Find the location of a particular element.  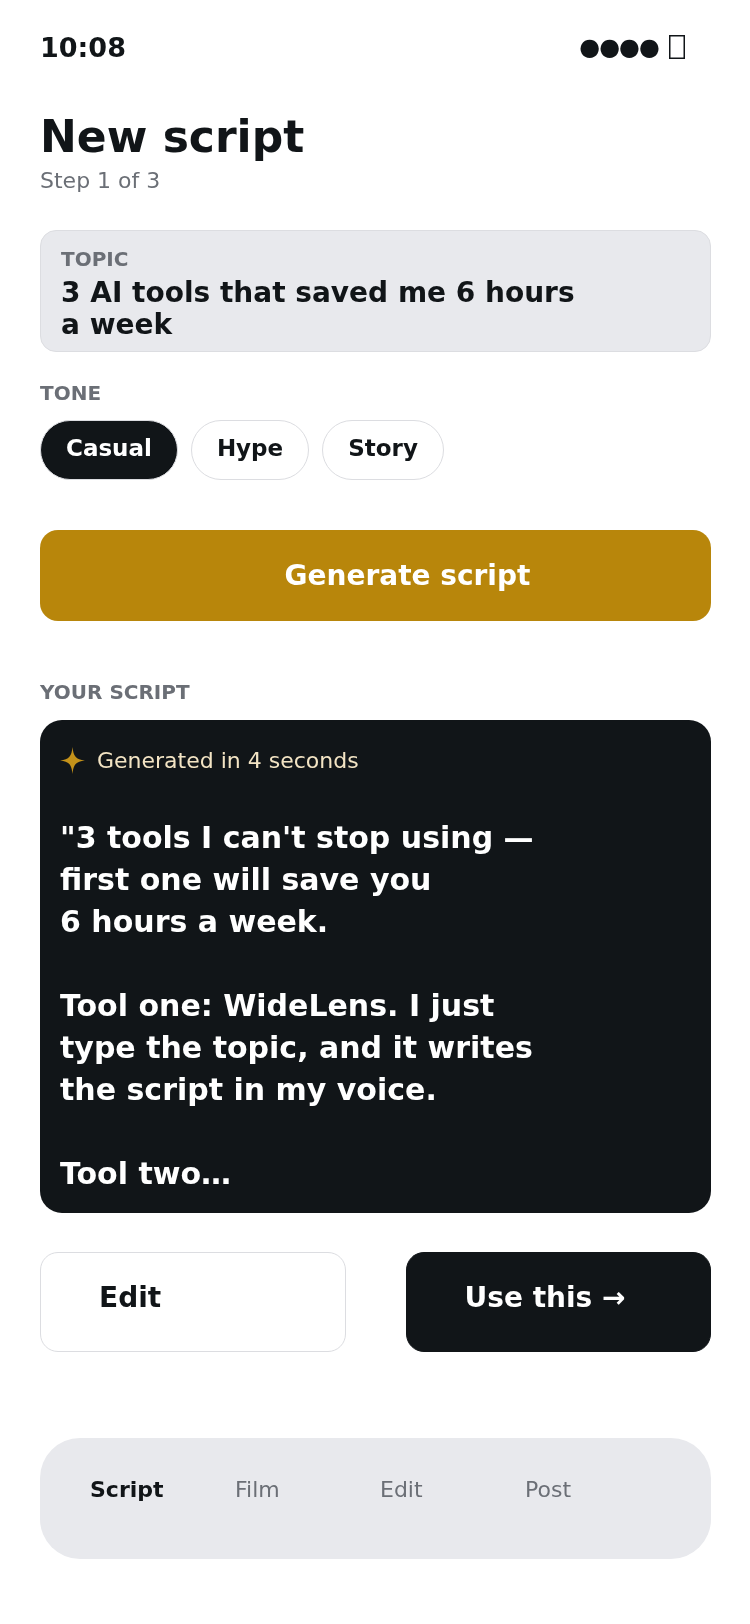

battery-icon is located at coordinates (677, 47).